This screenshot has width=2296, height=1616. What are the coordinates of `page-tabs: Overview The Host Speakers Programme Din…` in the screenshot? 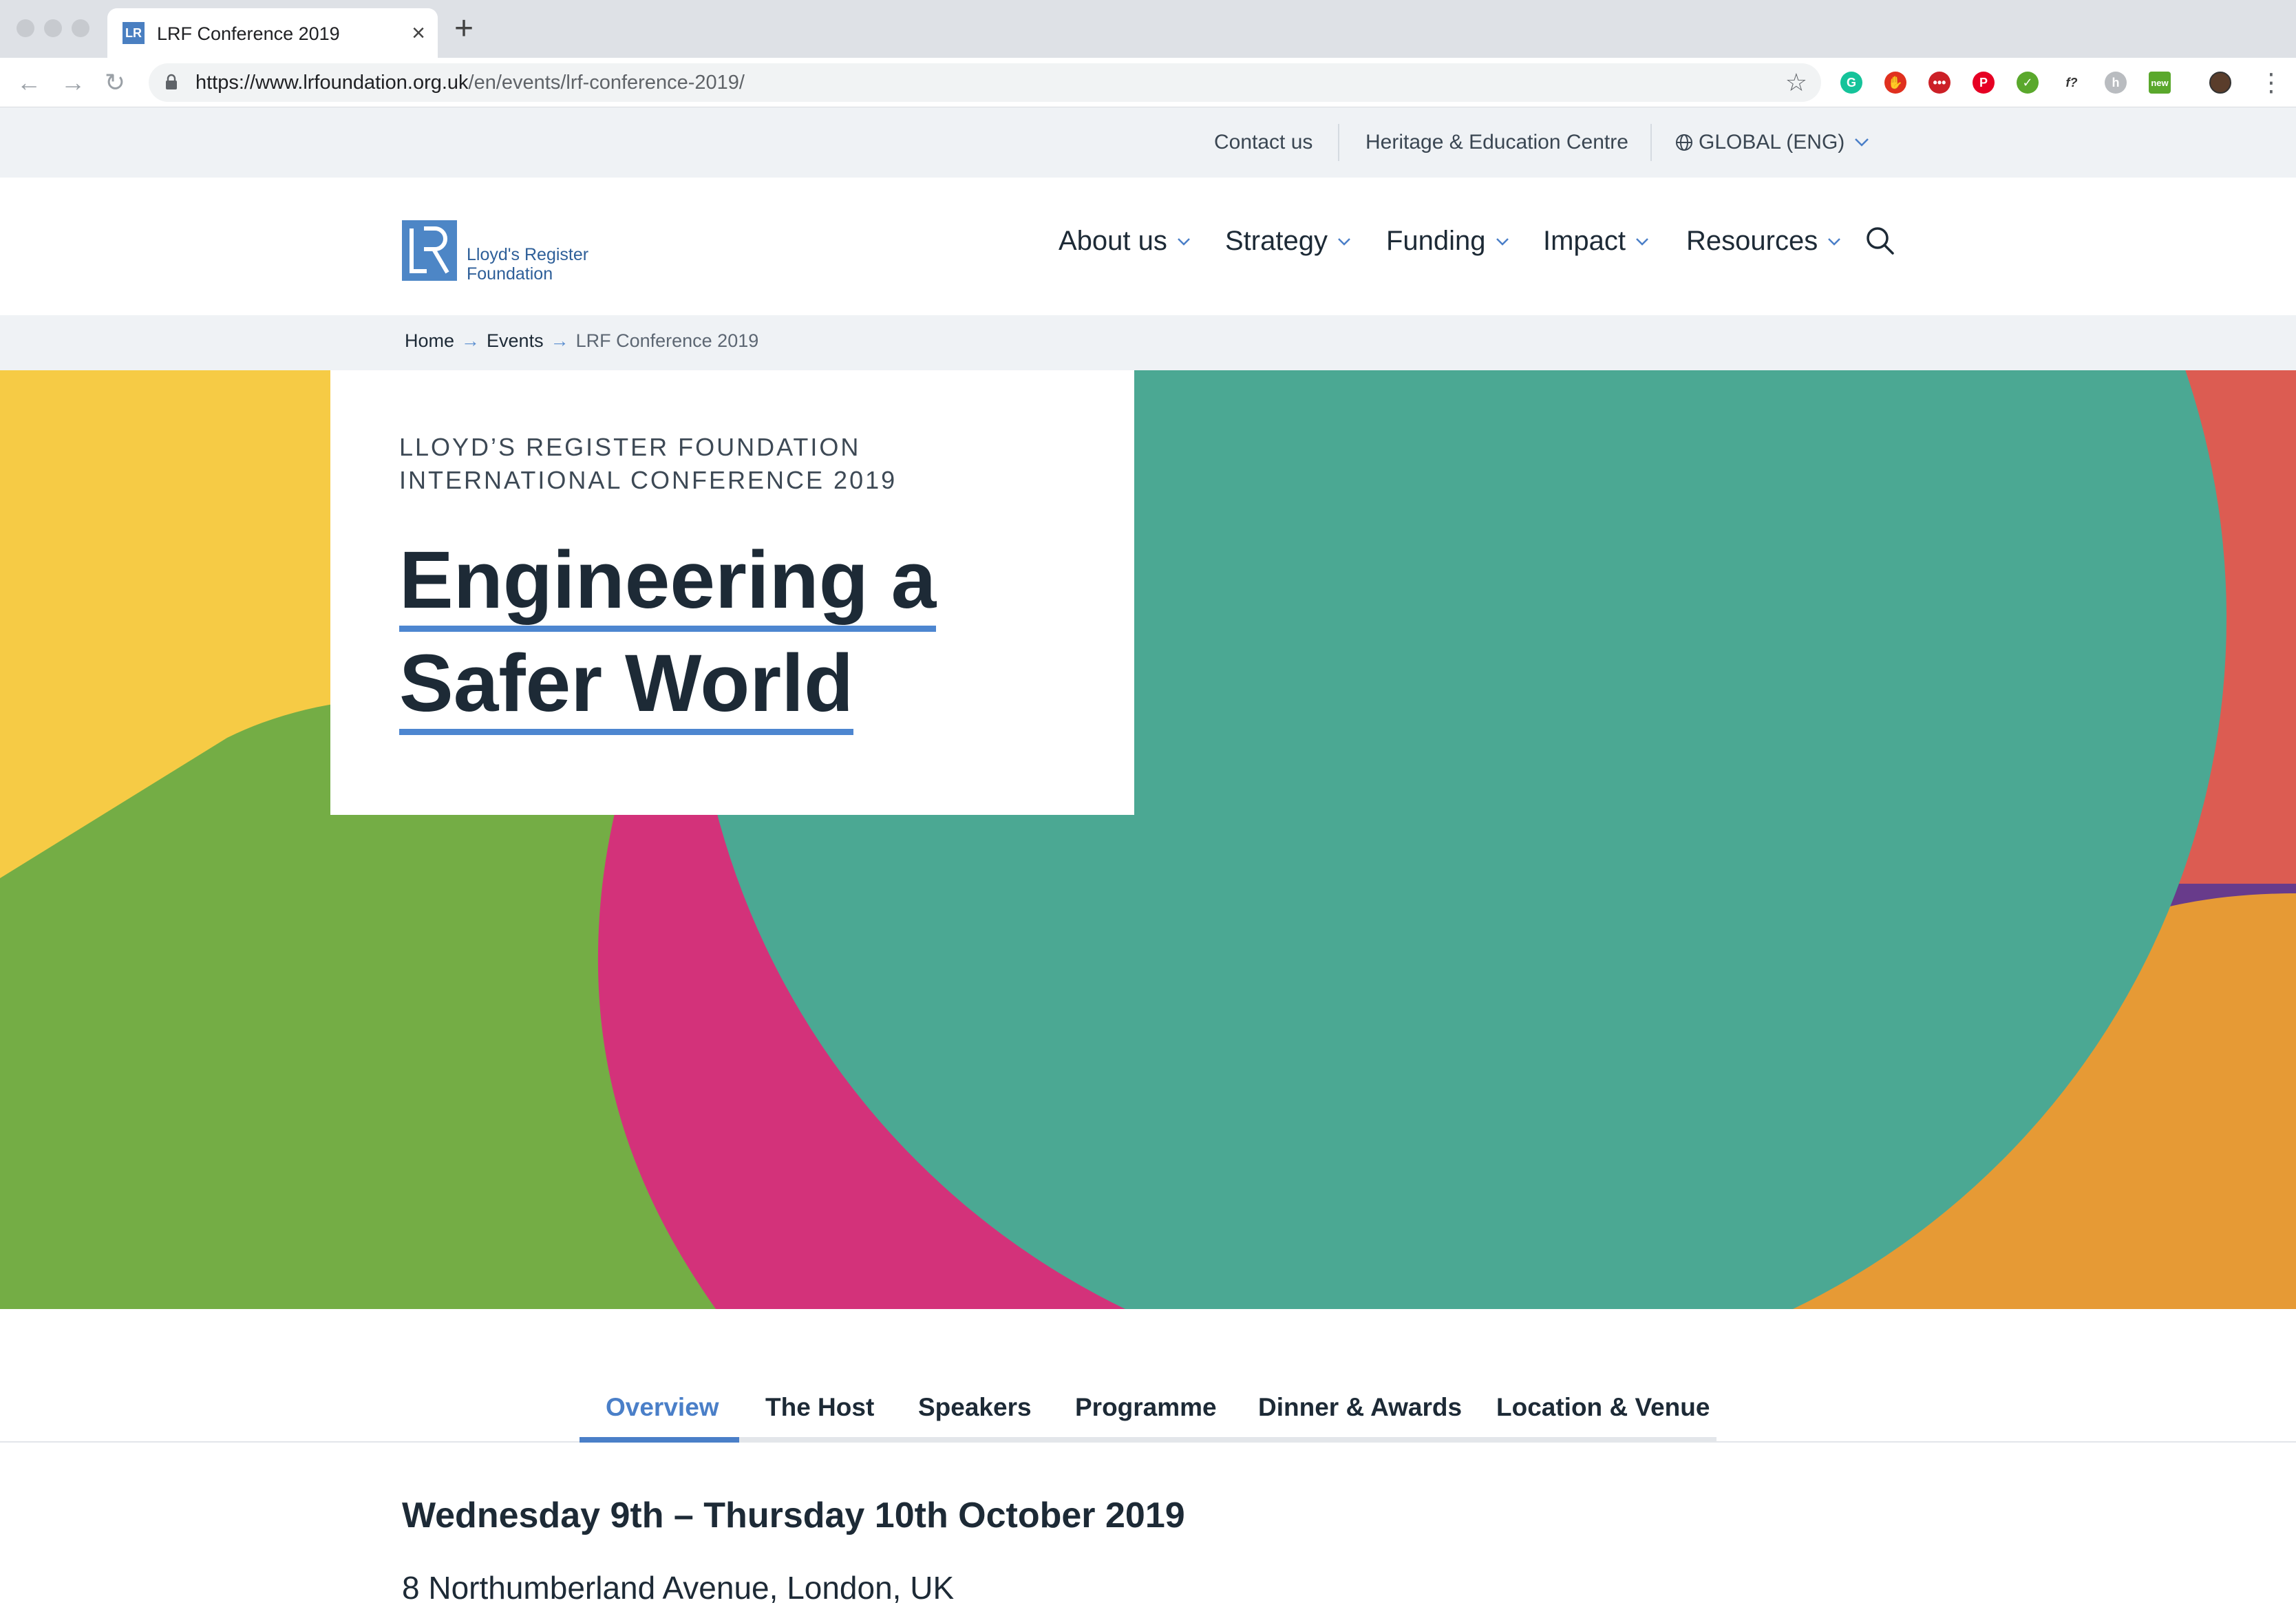 It's located at (1148, 1406).